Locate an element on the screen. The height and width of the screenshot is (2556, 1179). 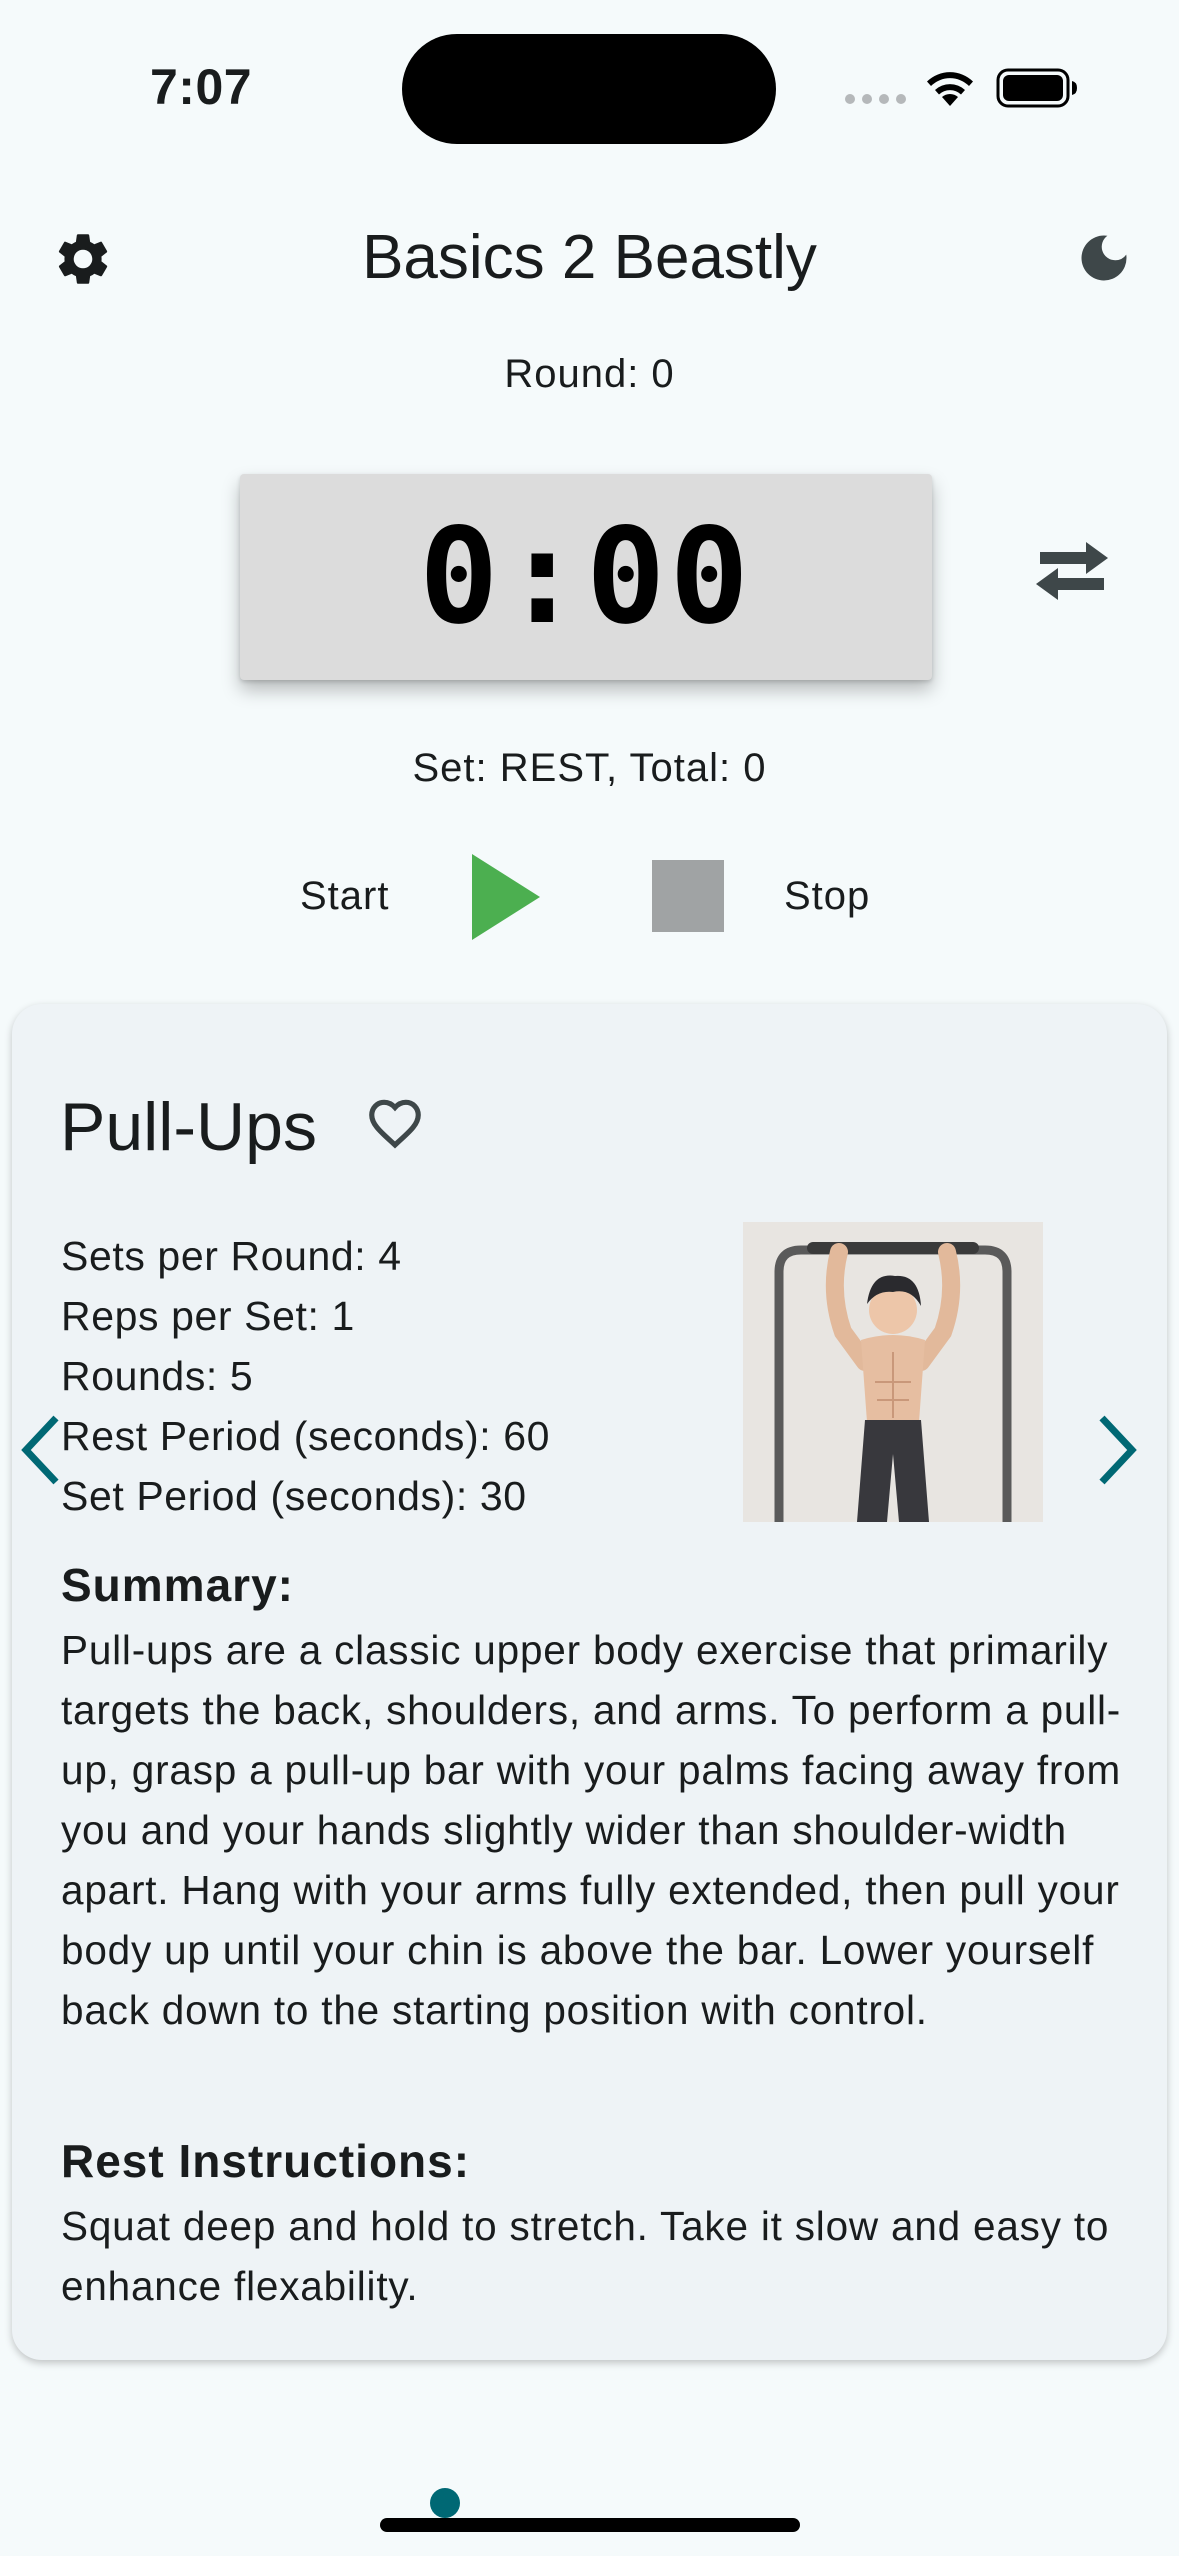
timer-digits: 0:00 is located at coordinates (586, 577).